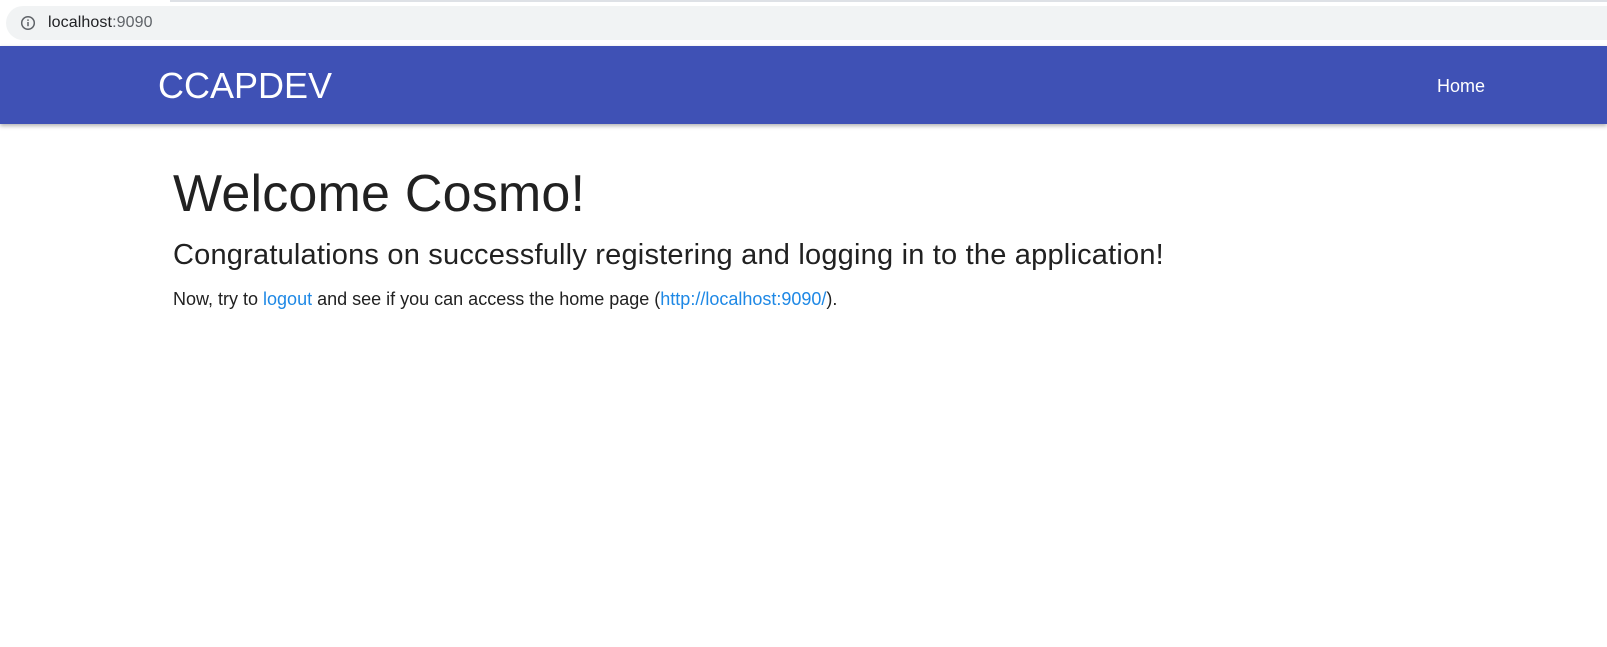 This screenshot has height=647, width=1607. I want to click on page-title: Welcome Cosmo!, so click(379, 194).